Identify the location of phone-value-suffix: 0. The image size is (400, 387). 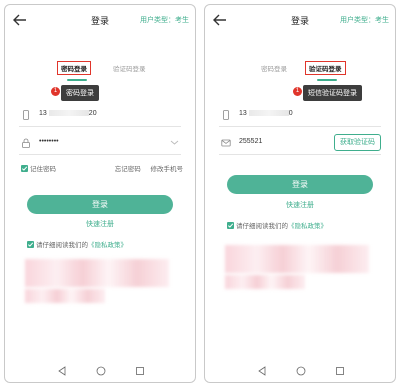
(290, 113).